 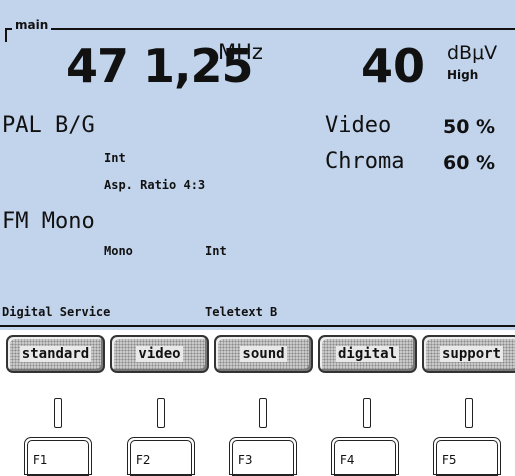 What do you see at coordinates (263, 456) in the screenshot?
I see `f3-key: F3` at bounding box center [263, 456].